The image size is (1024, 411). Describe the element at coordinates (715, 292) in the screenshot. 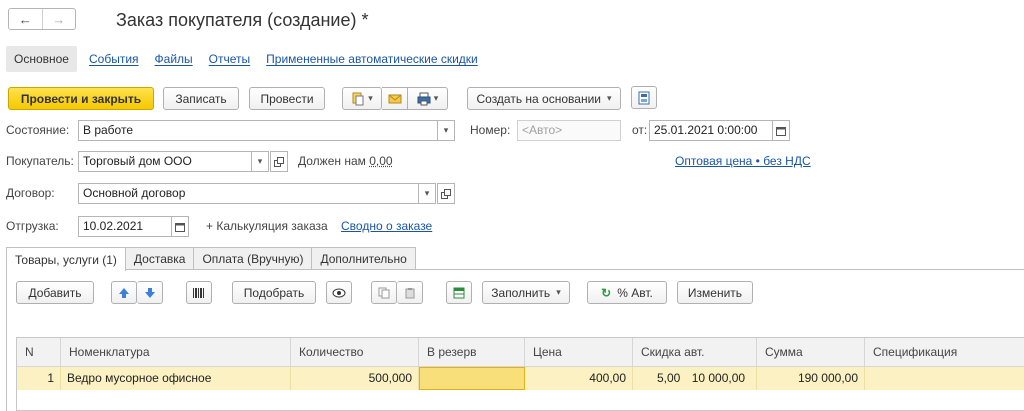

I see `change-button: Изменить` at that location.